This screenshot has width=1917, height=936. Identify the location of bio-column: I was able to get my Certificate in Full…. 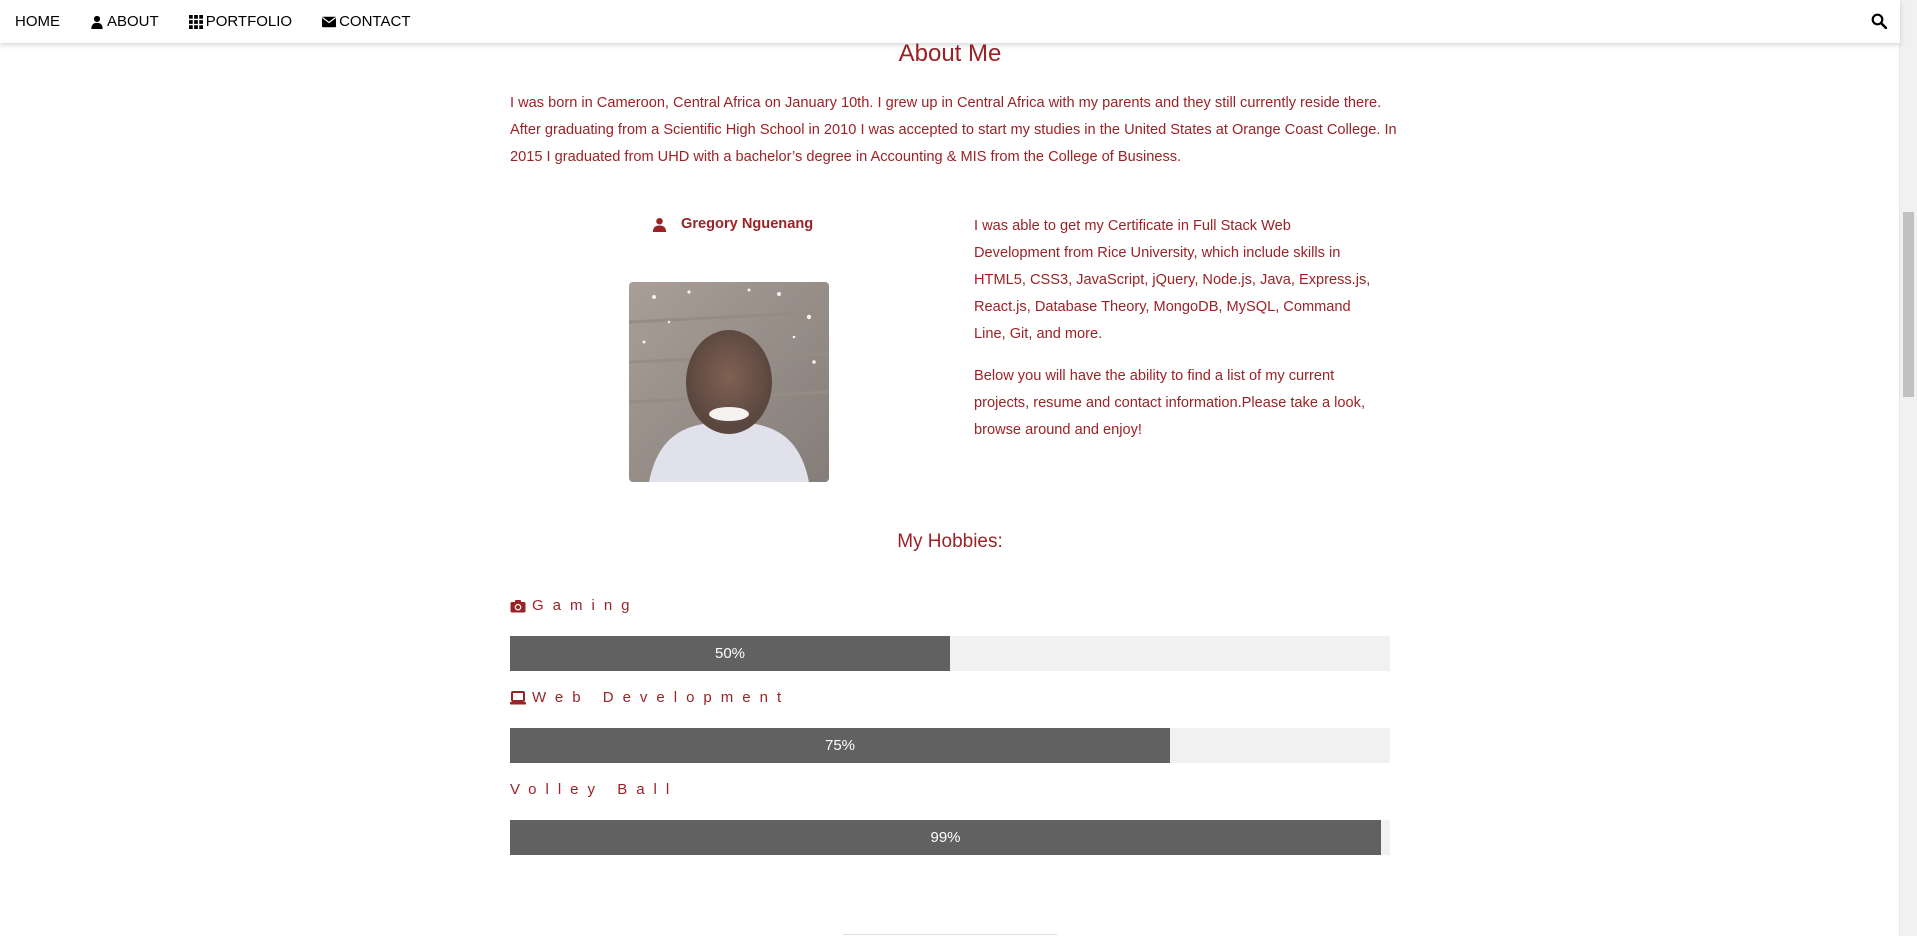
(1174, 336).